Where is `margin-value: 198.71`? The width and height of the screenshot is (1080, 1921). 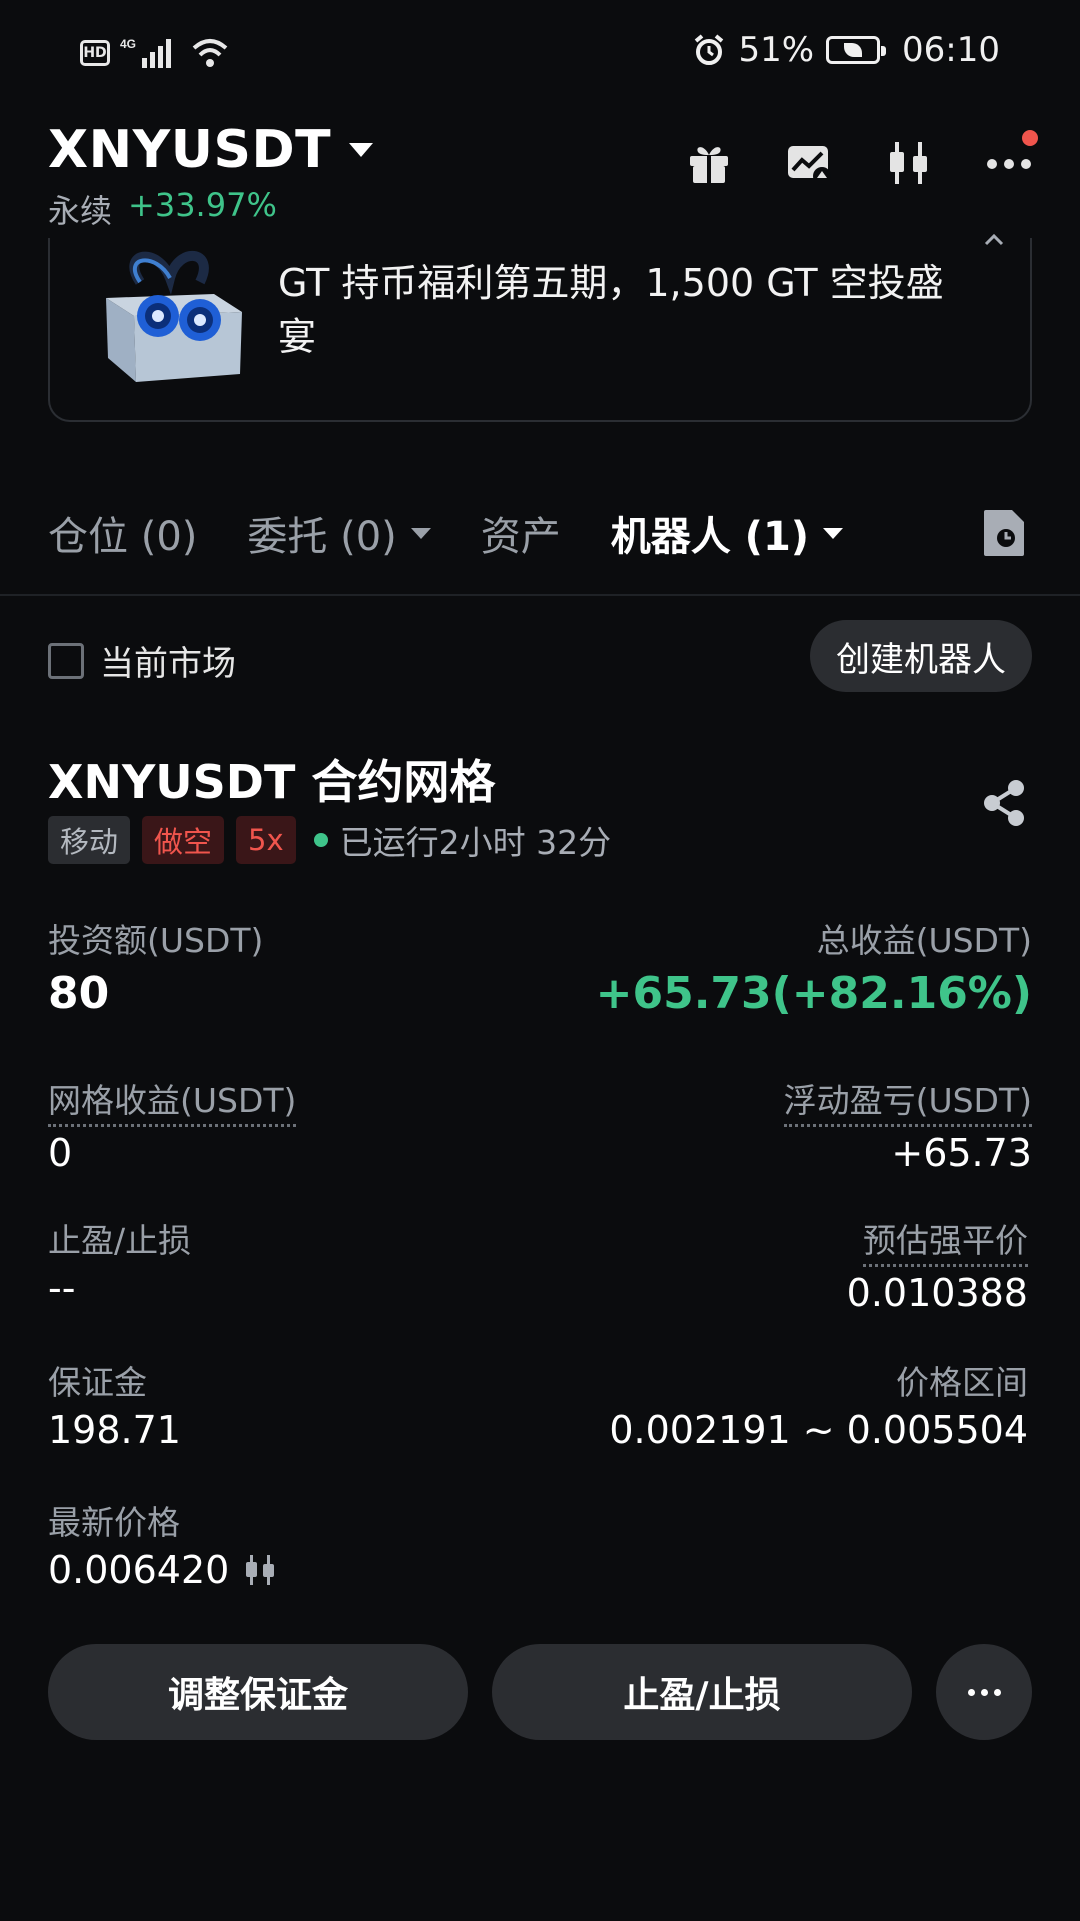
margin-value: 198.71 is located at coordinates (114, 1430).